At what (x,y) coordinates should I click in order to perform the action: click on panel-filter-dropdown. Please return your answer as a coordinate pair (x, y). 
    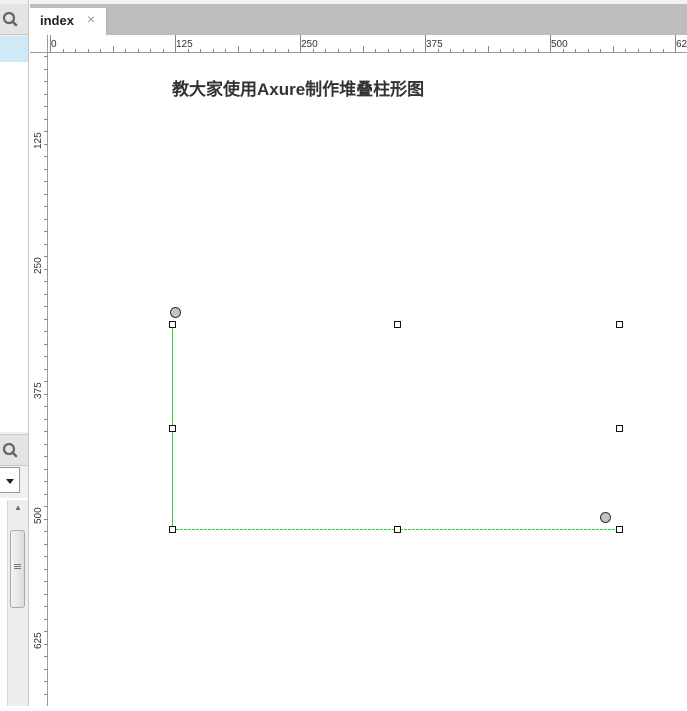
    Looking at the image, I should click on (10, 480).